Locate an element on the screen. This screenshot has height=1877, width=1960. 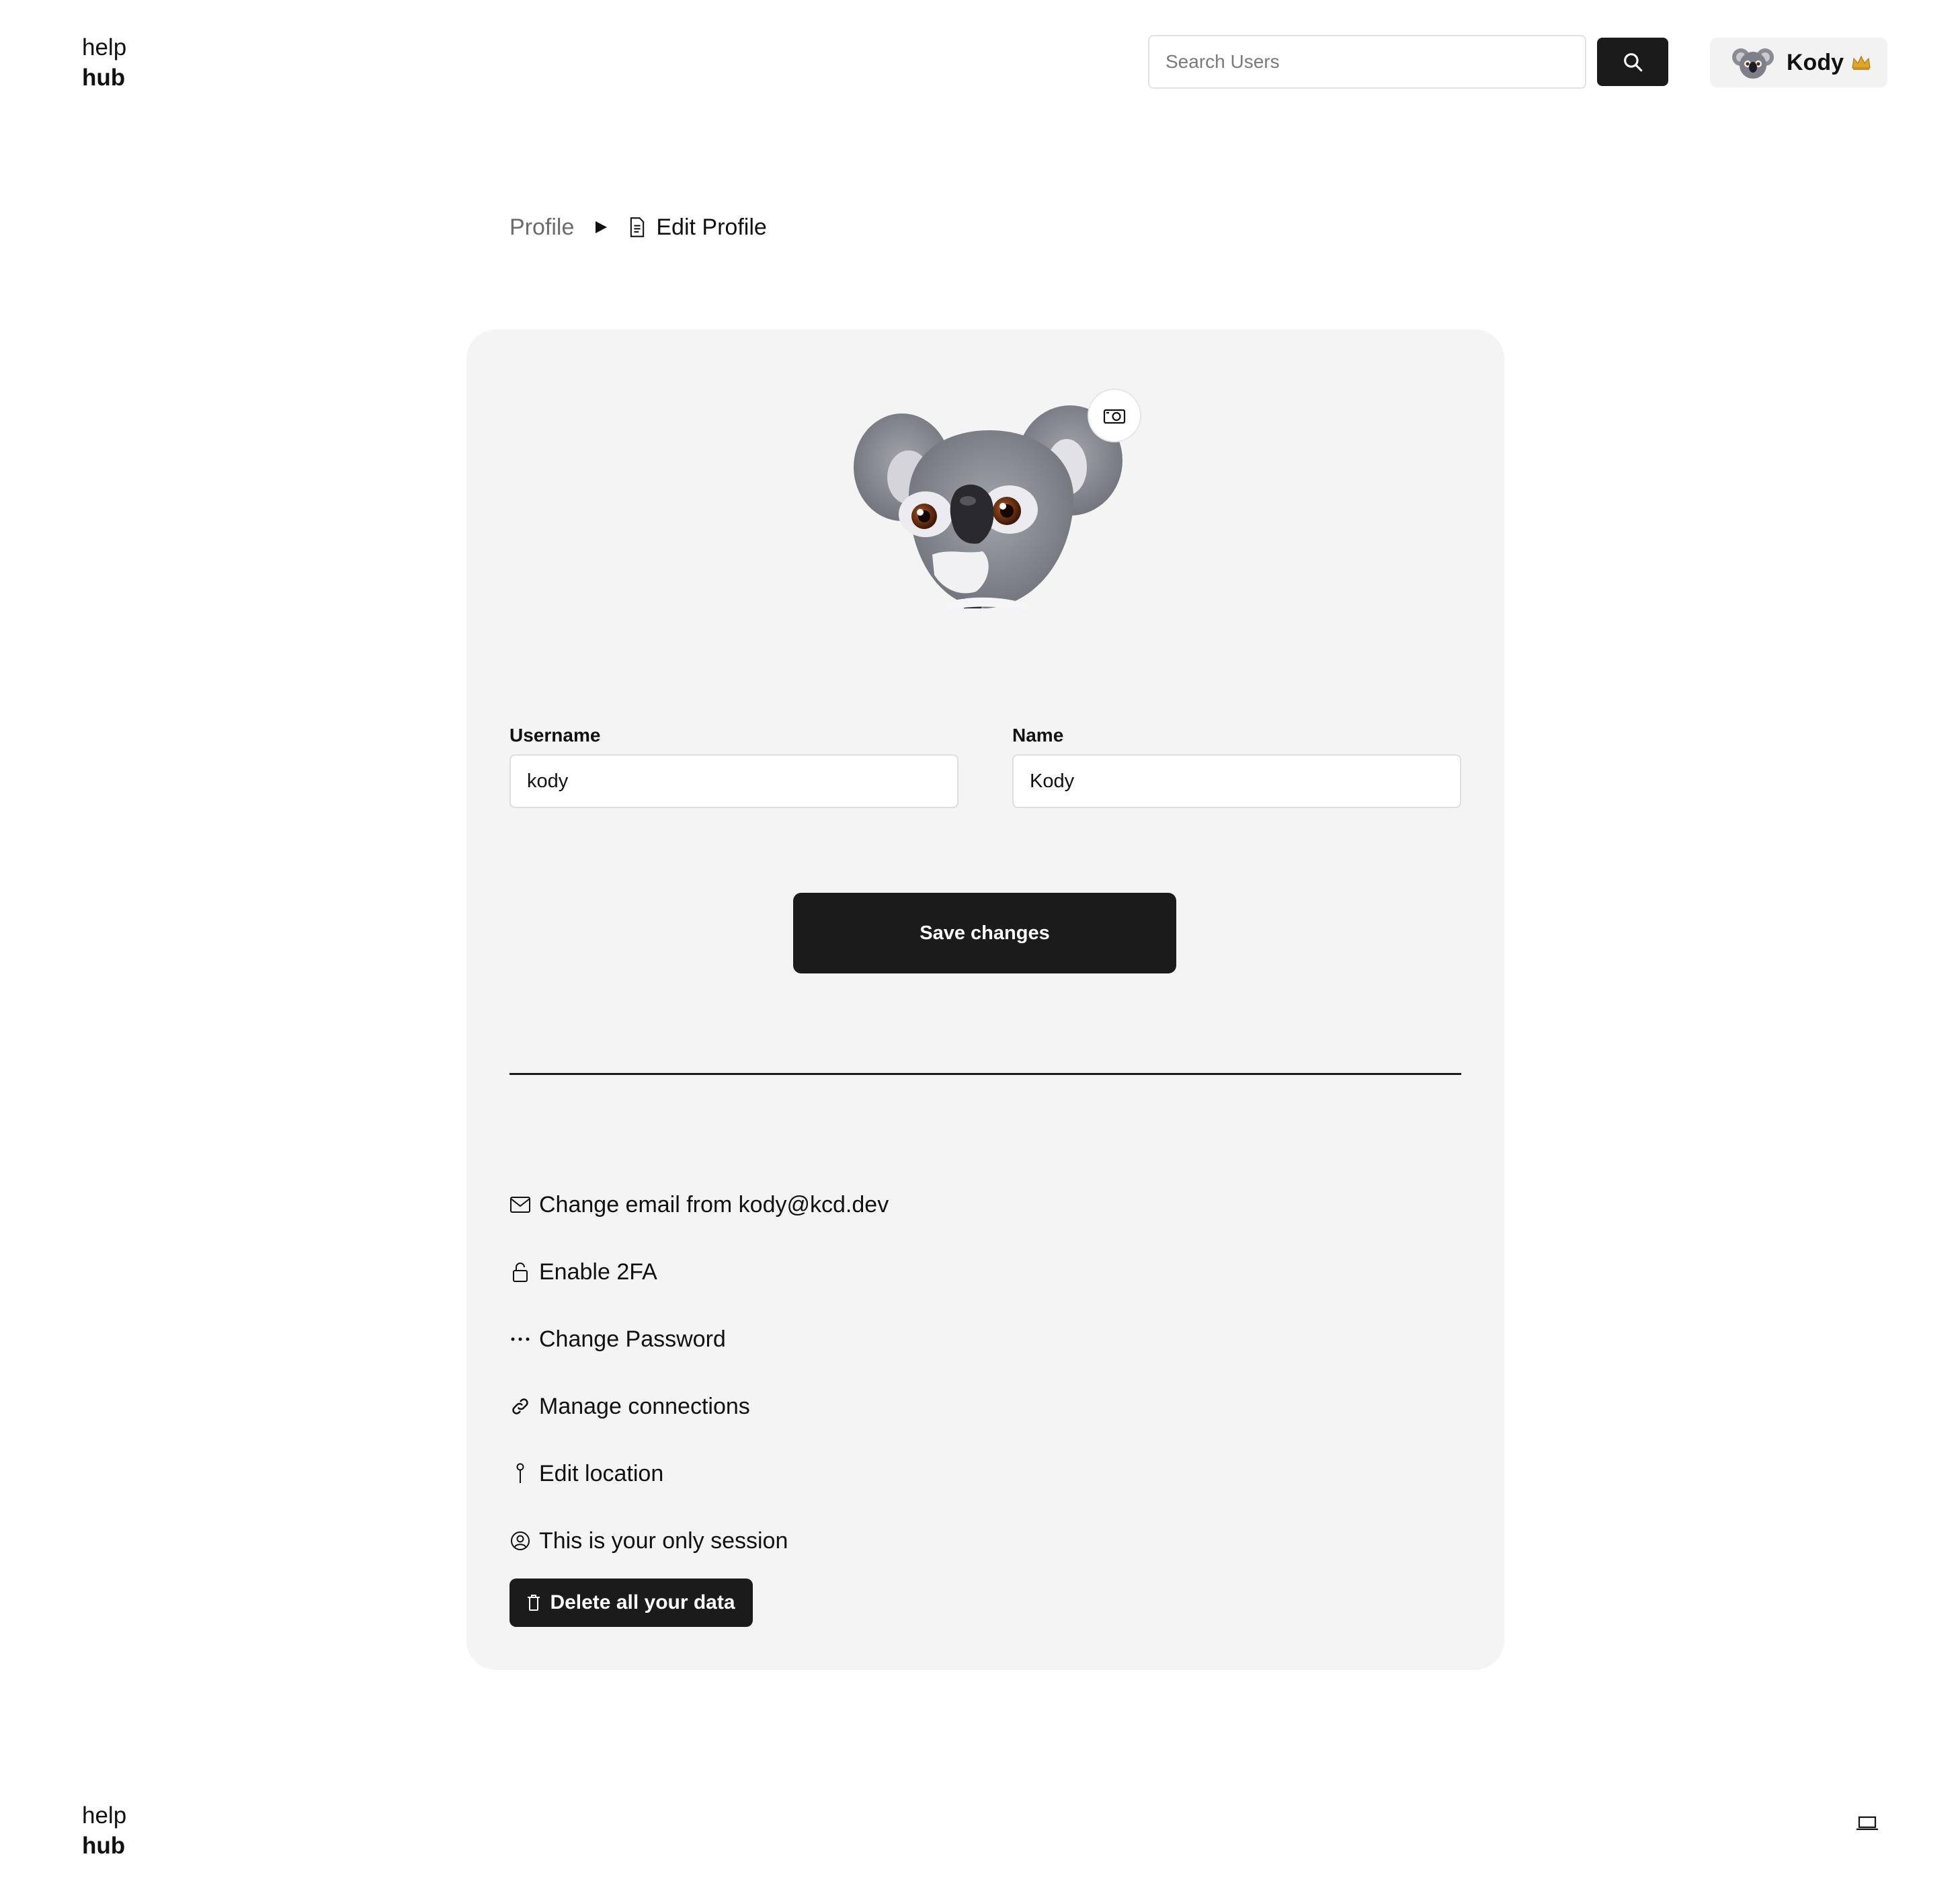
change-photo-button is located at coordinates (1114, 416).